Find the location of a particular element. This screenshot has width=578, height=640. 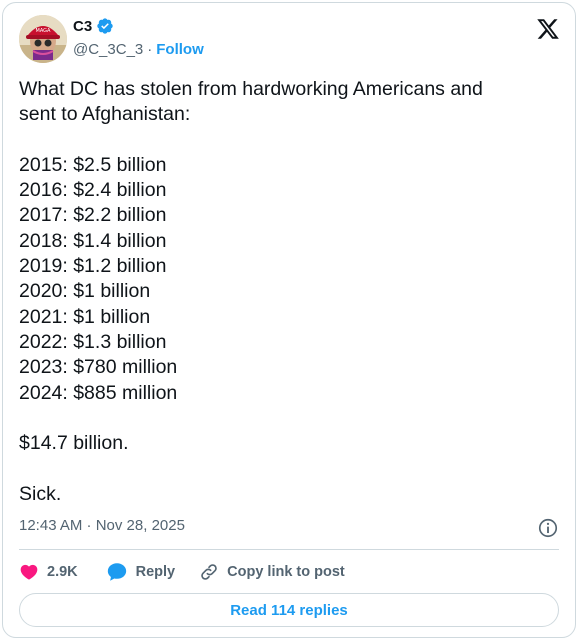

tweet-line: 2023: $780 million is located at coordinates (98, 367).